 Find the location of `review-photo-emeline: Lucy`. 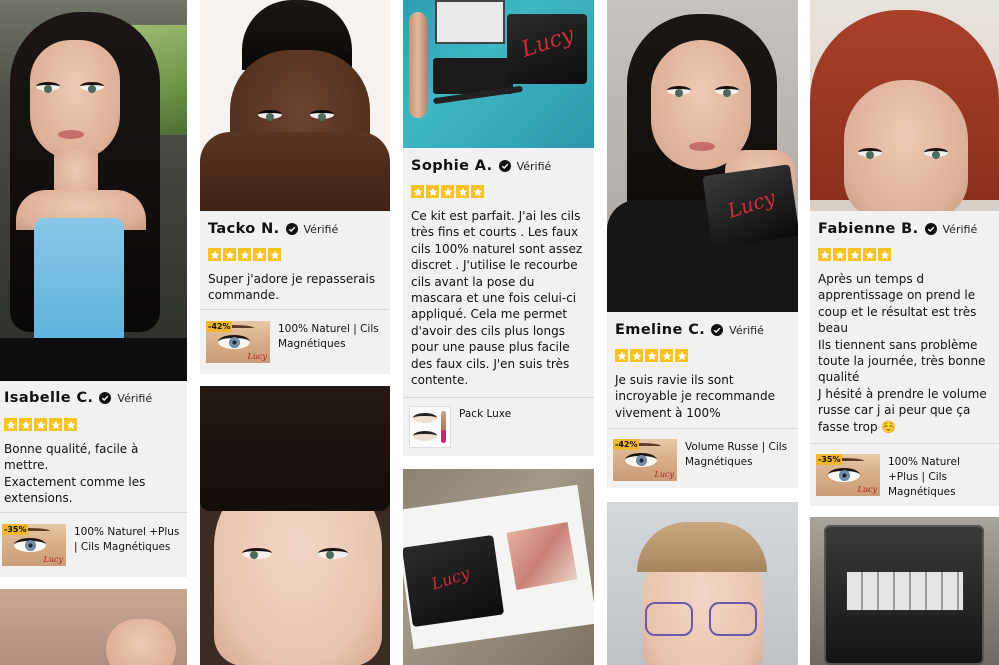

review-photo-emeline: Lucy is located at coordinates (702, 156).